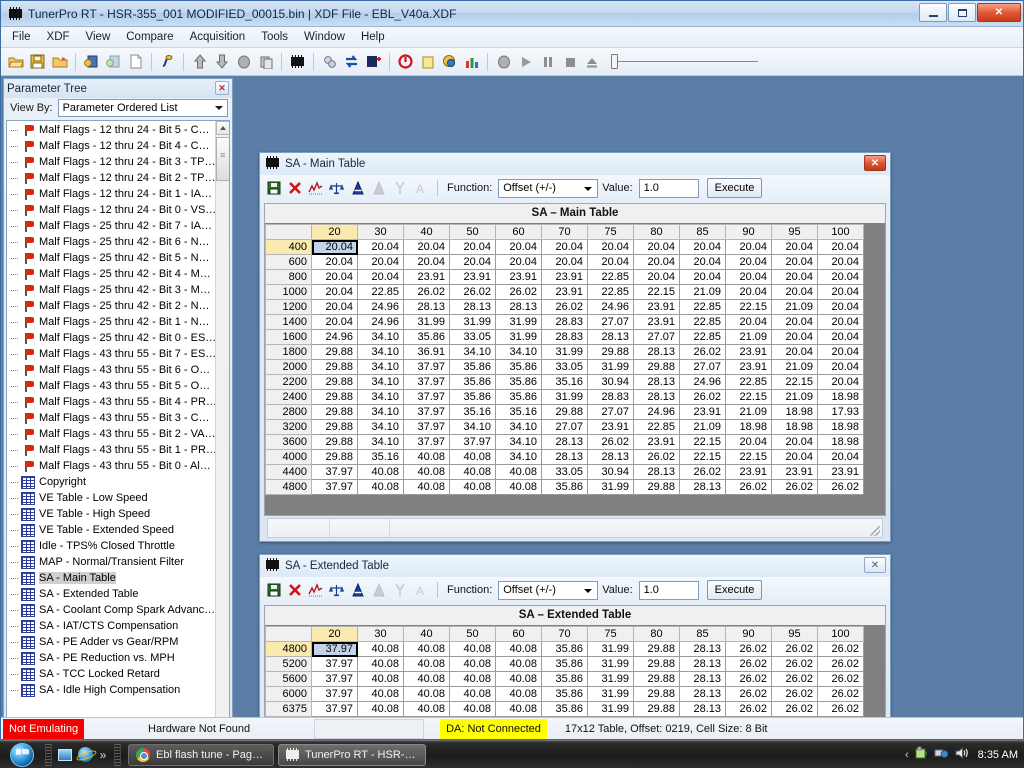 The image size is (1024, 768). What do you see at coordinates (575, 566) in the screenshot?
I see `extended-table-title-bar: SA - Extended Table ✕` at bounding box center [575, 566].